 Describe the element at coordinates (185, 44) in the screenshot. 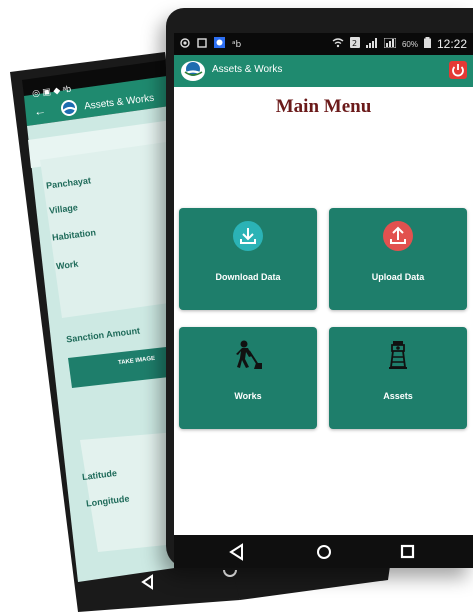

I see `record-icon` at that location.